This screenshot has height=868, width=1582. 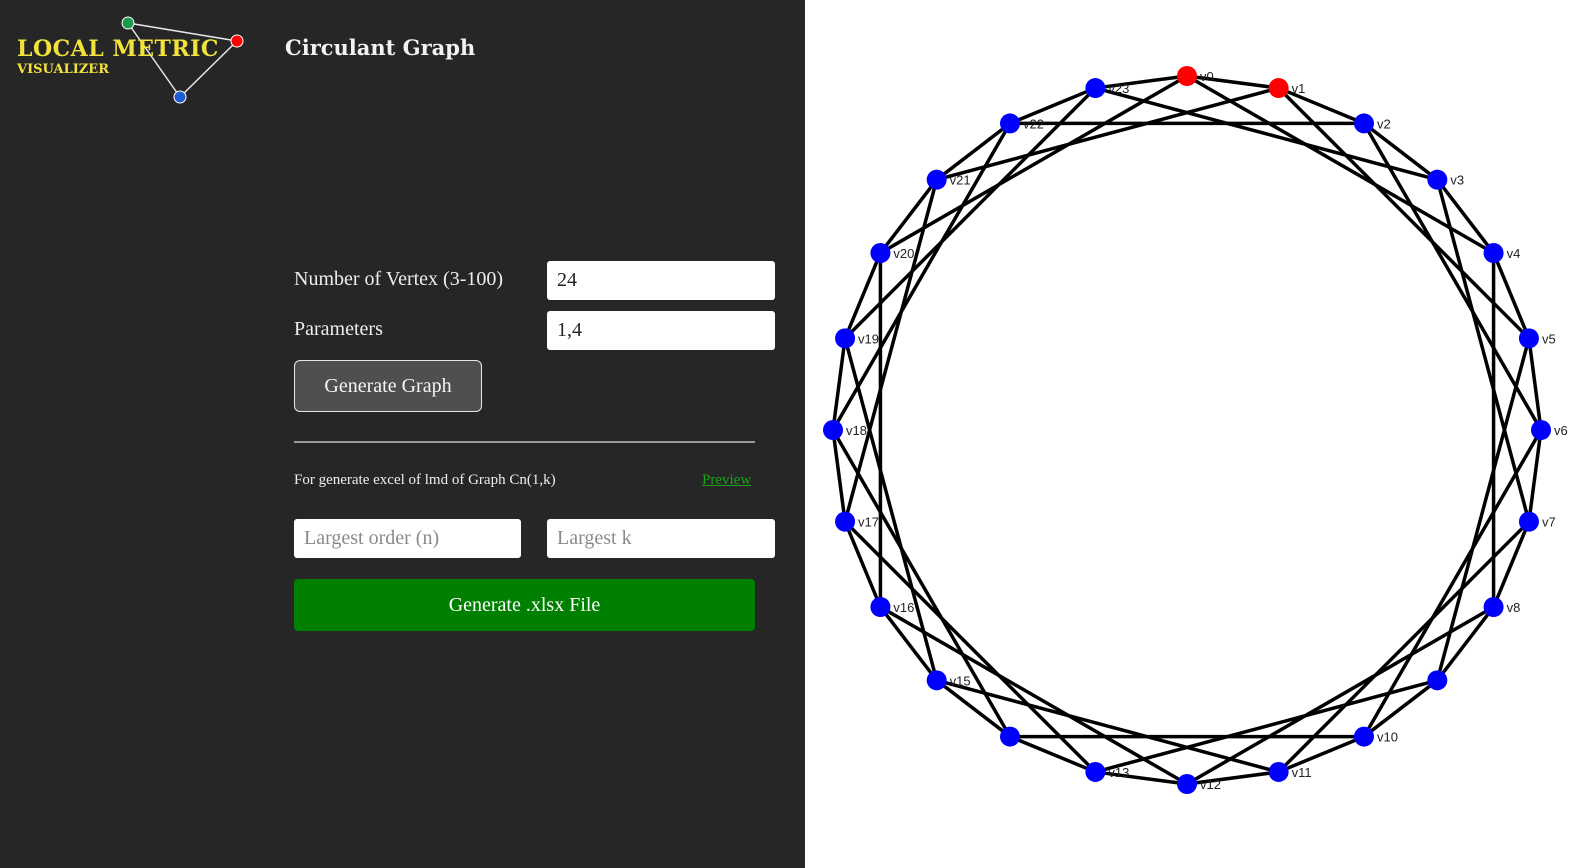 I want to click on parameters-label: Parameters, so click(x=338, y=329).